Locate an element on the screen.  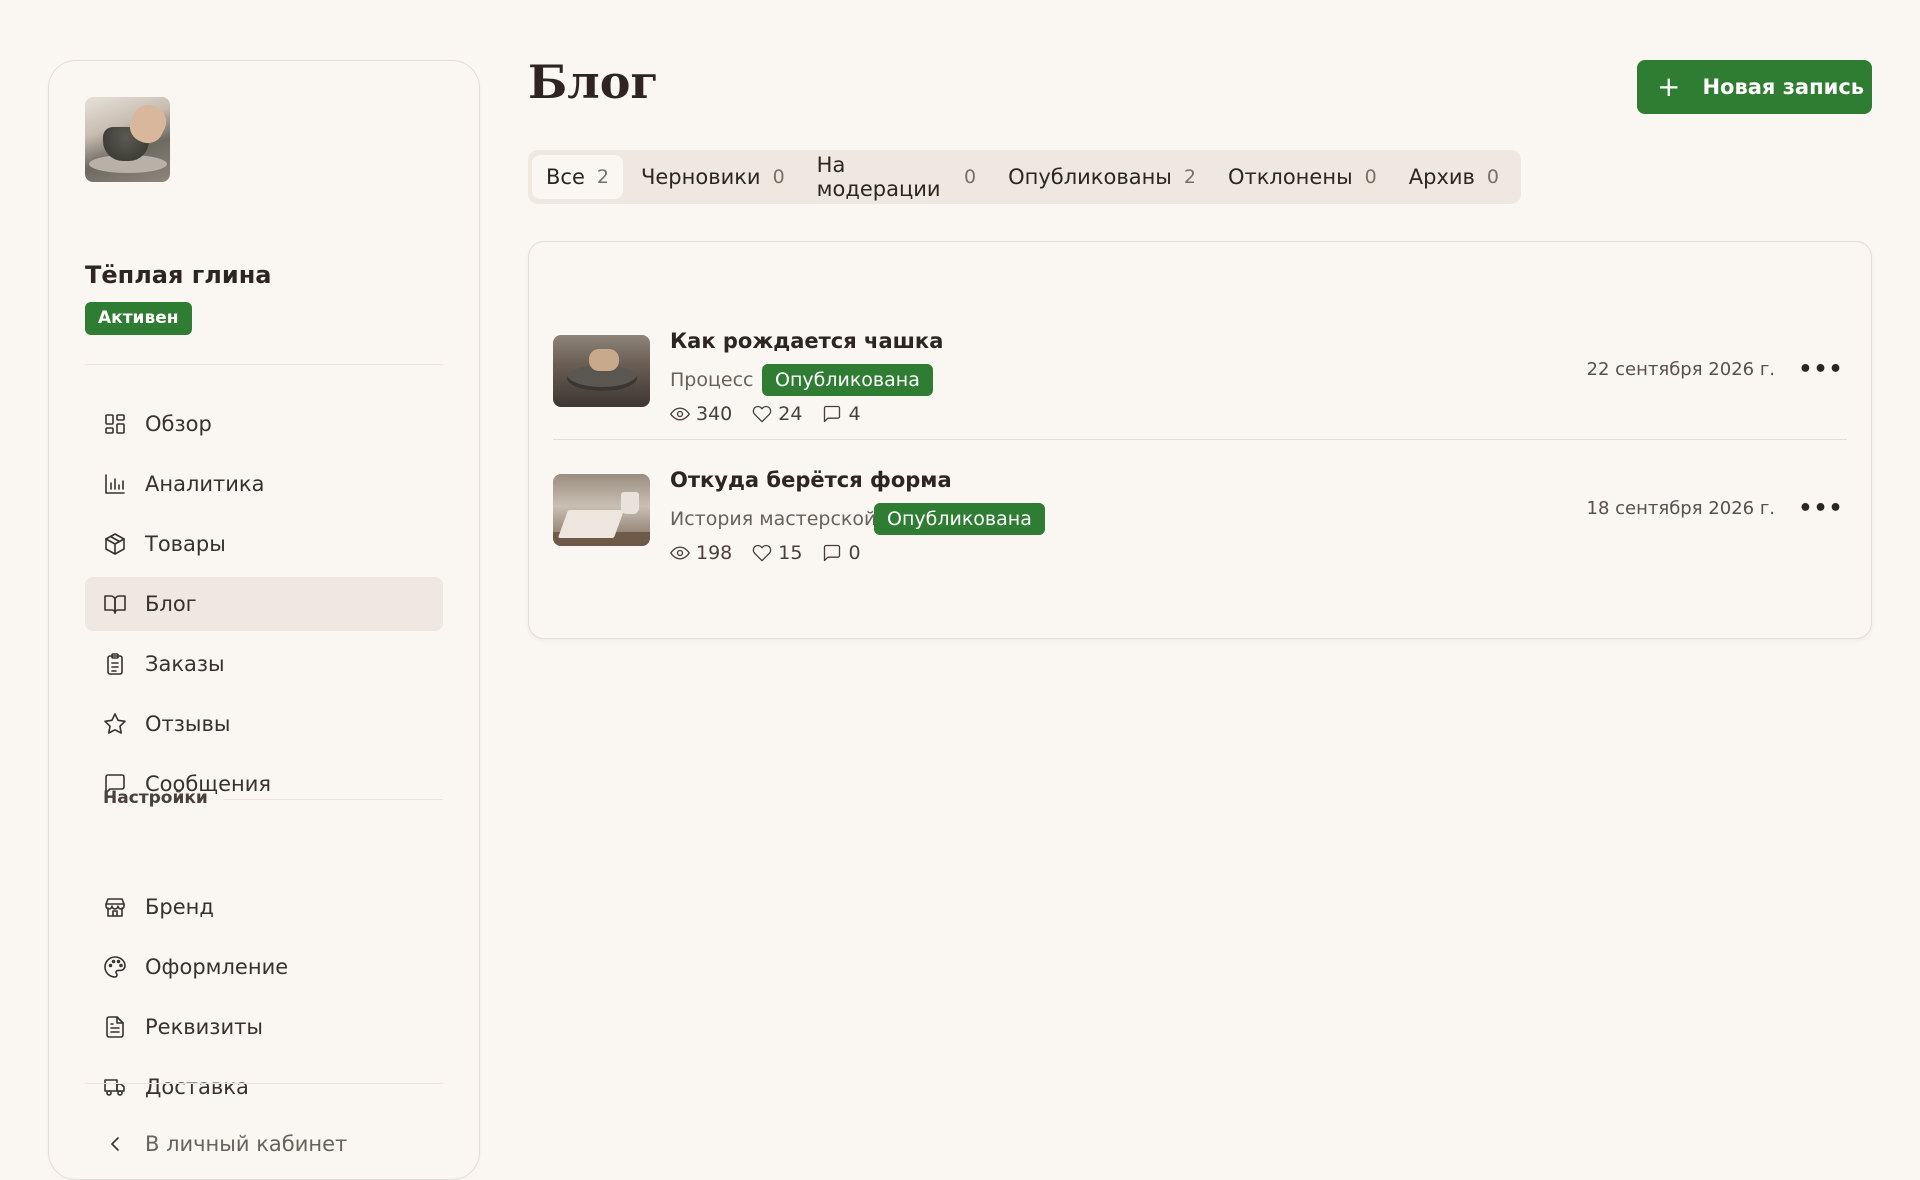
tab-moderation: На модерации 0 is located at coordinates (896, 177).